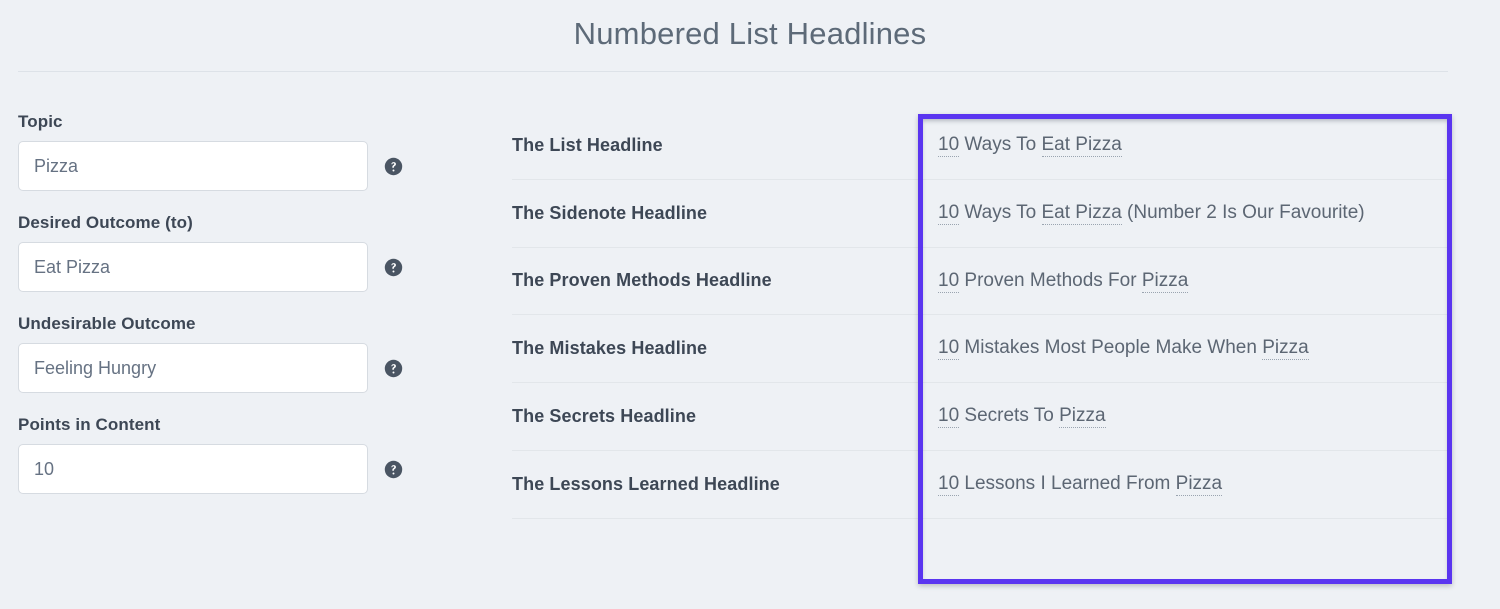 This screenshot has height=609, width=1500. I want to click on page-header: Numbered List Headlines, so click(750, 35).